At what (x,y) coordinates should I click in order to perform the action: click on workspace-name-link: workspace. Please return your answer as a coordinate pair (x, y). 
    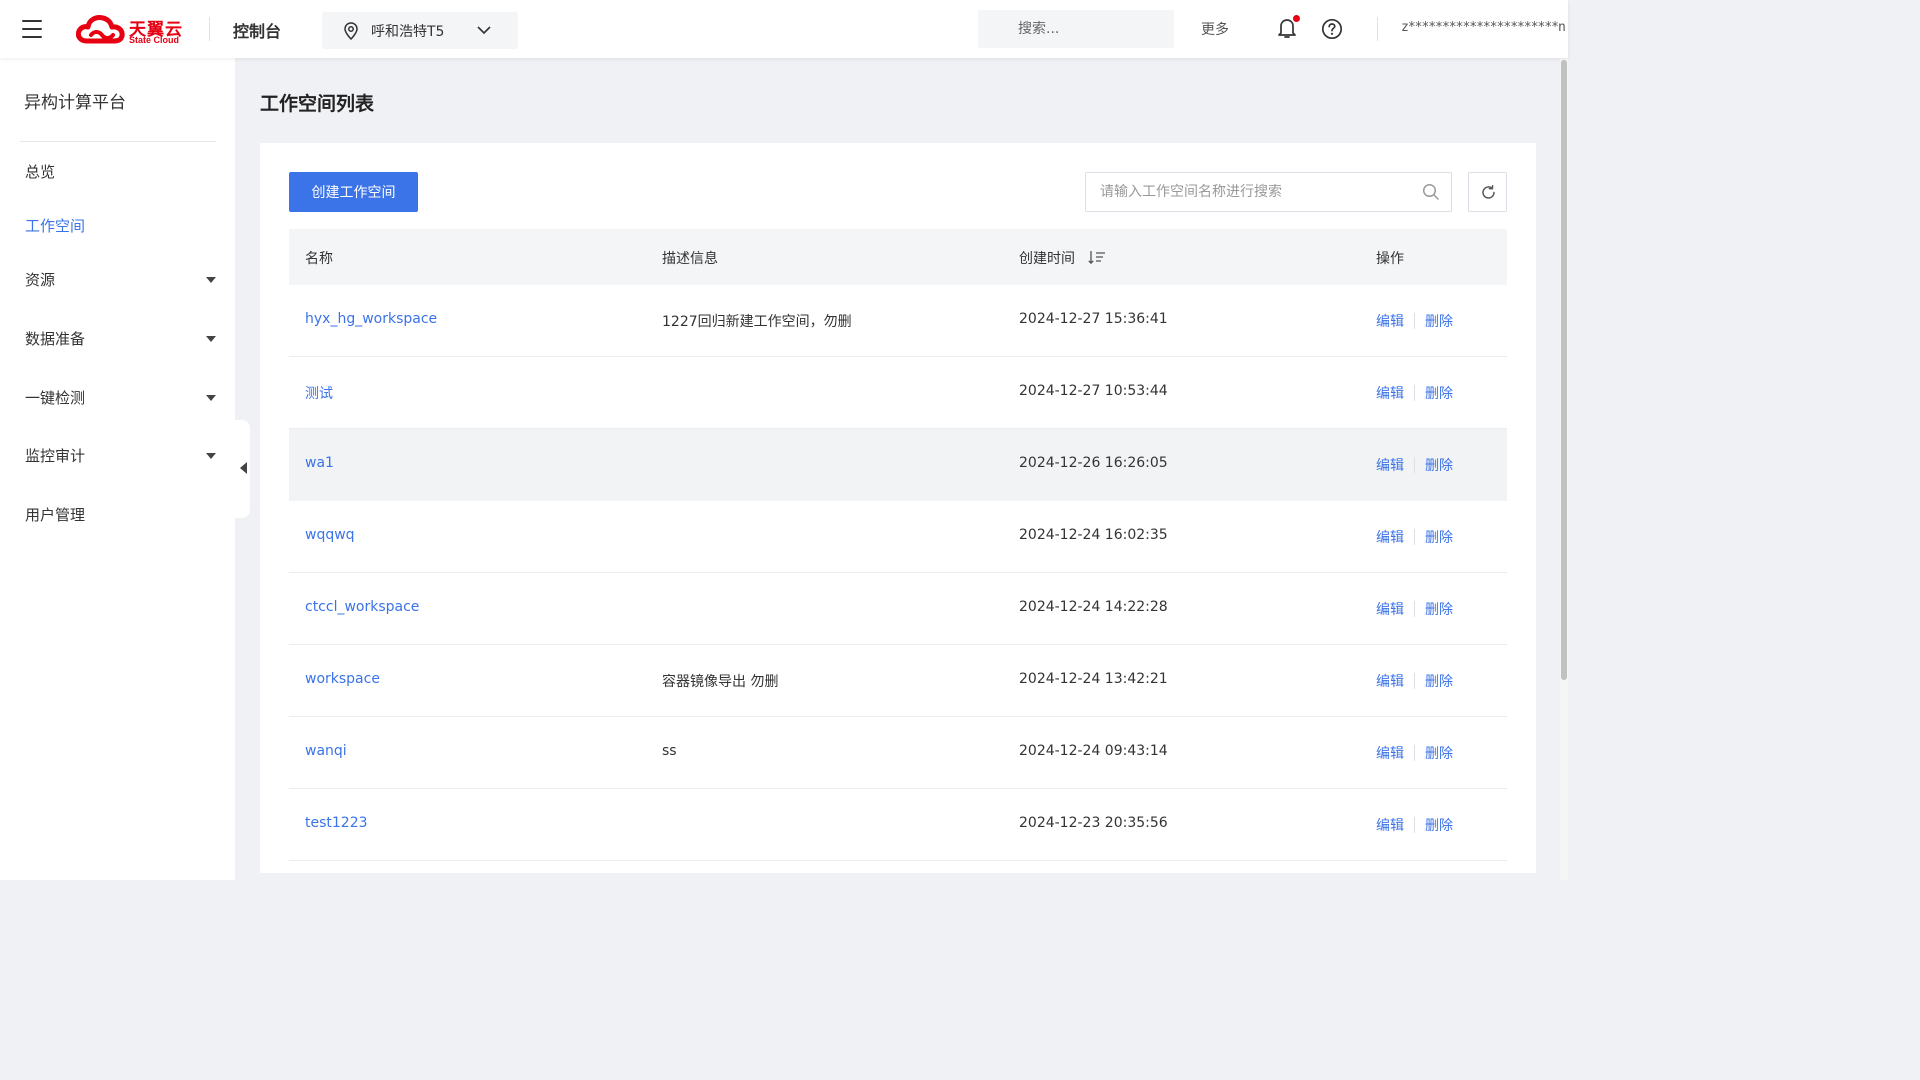
    Looking at the image, I should click on (342, 679).